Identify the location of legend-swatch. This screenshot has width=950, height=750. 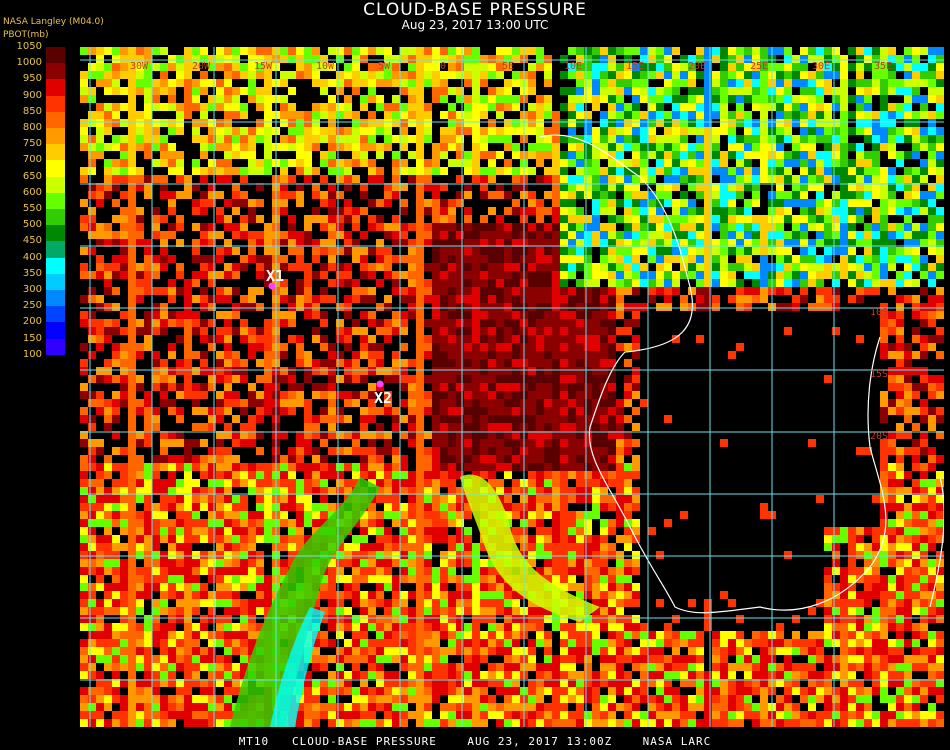
(55, 185).